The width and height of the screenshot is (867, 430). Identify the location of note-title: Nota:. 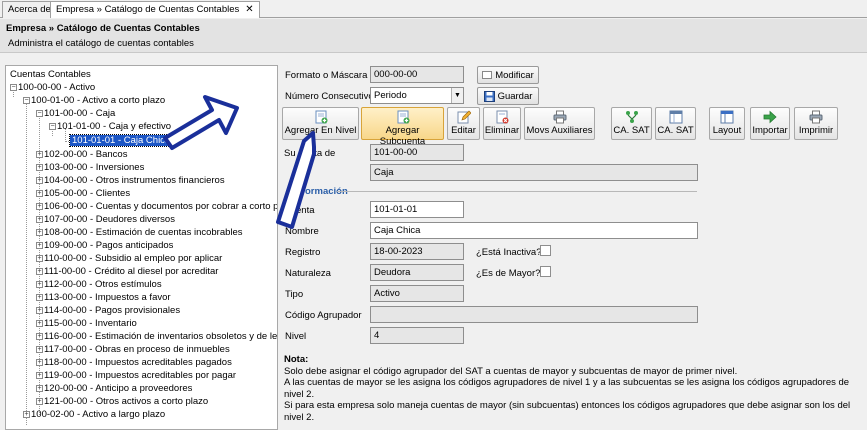
(296, 359).